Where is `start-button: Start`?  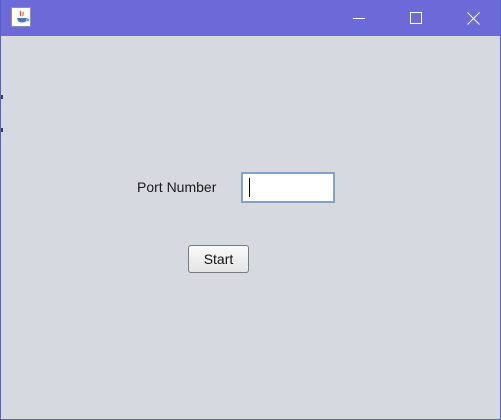
start-button: Start is located at coordinates (218, 259).